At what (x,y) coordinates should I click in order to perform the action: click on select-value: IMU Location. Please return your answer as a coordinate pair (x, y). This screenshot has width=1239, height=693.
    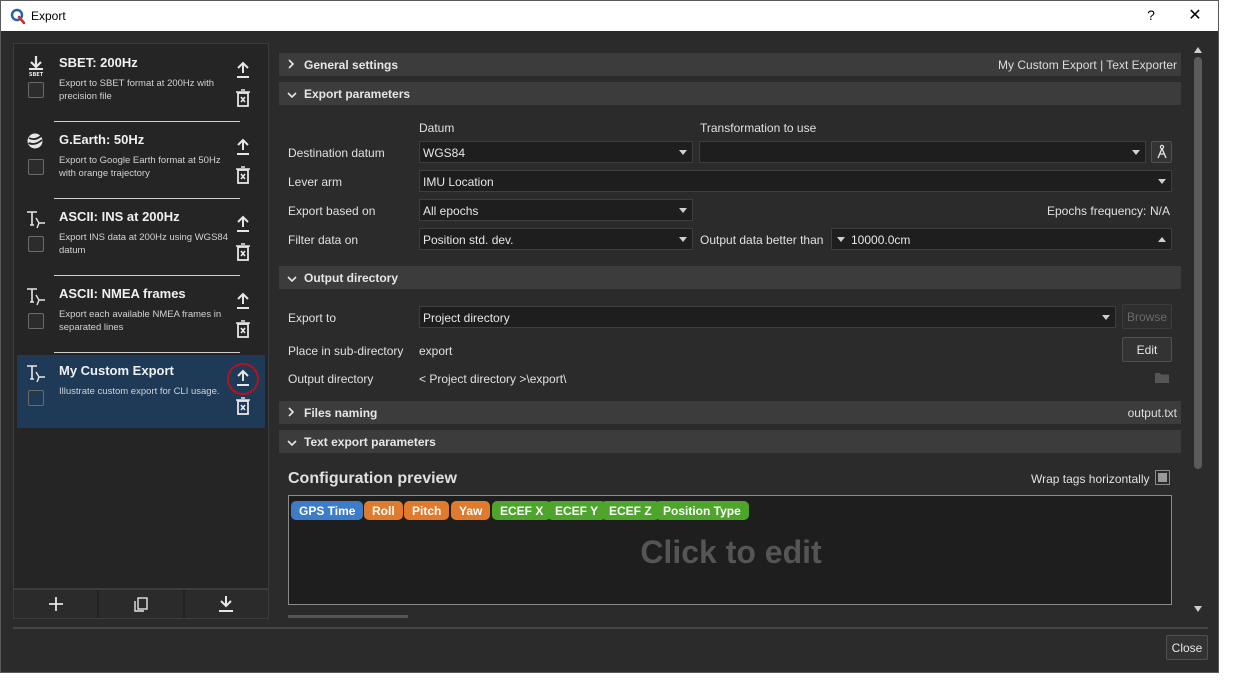
    Looking at the image, I should click on (458, 182).